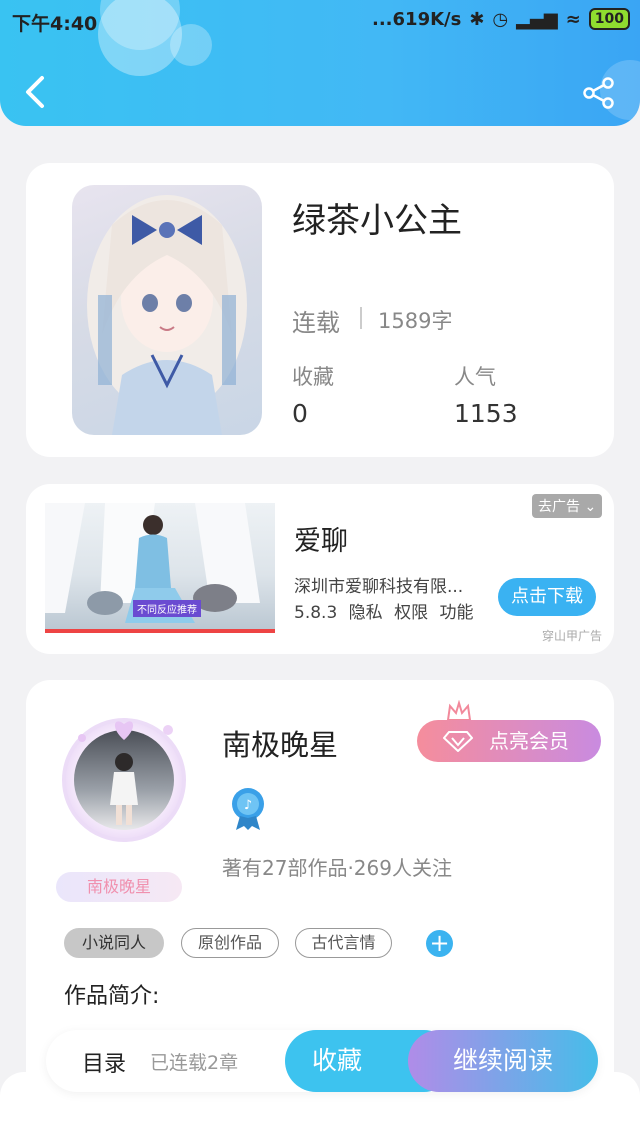 The height and width of the screenshot is (1138, 640). What do you see at coordinates (280, 745) in the screenshot?
I see `author-name: 南极晚星` at bounding box center [280, 745].